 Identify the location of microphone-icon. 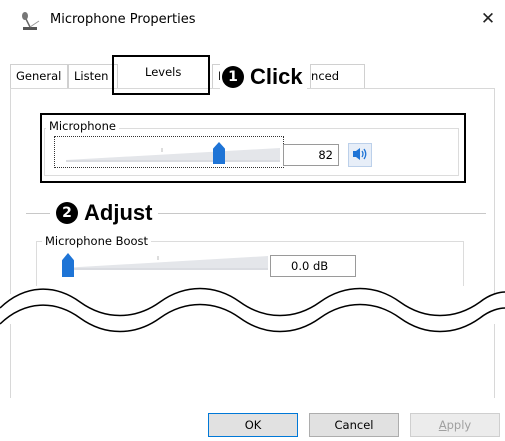
(31, 21).